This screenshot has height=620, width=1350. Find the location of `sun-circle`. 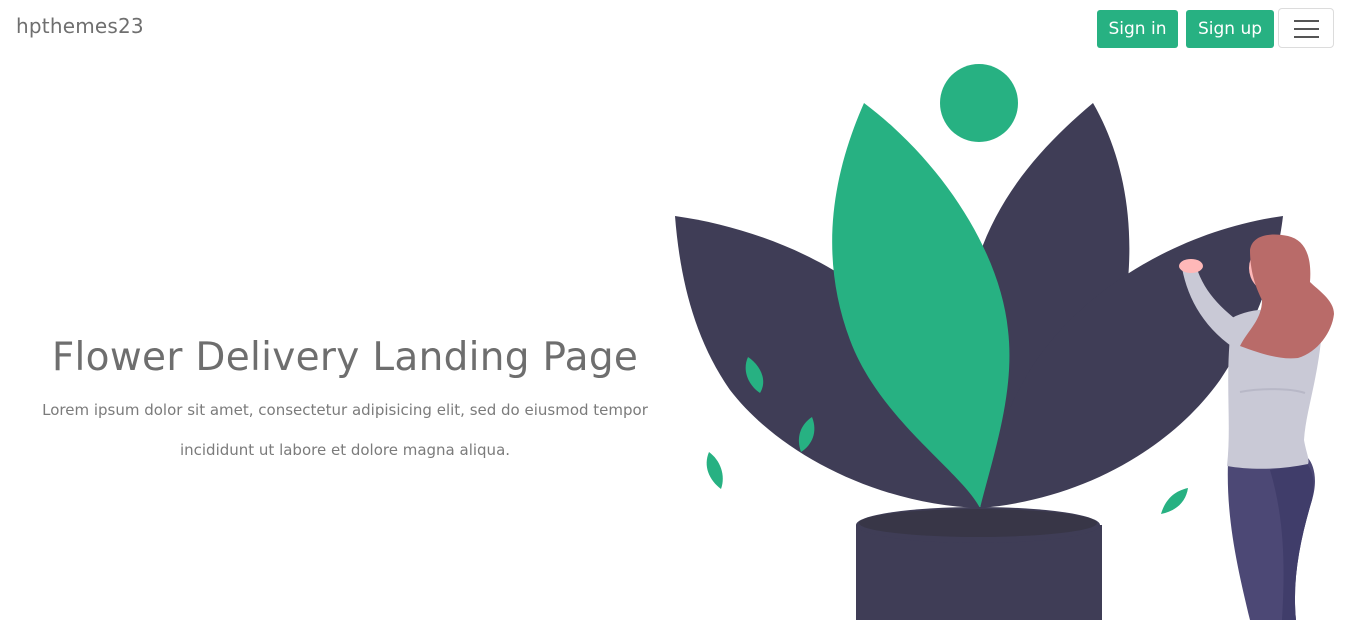

sun-circle is located at coordinates (979, 103).